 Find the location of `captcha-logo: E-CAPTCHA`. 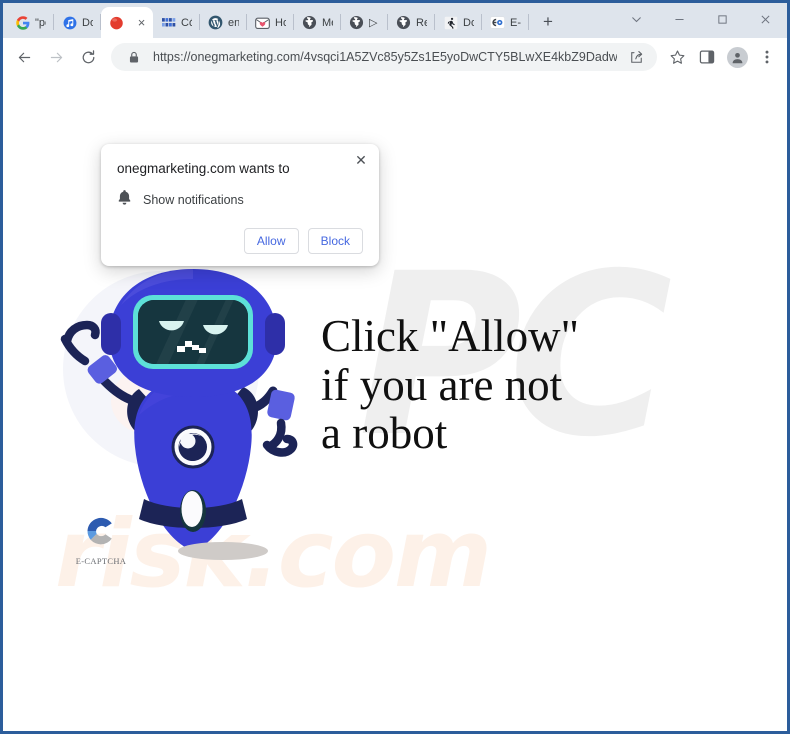

captcha-logo: E-CAPTCHA is located at coordinates (101, 539).